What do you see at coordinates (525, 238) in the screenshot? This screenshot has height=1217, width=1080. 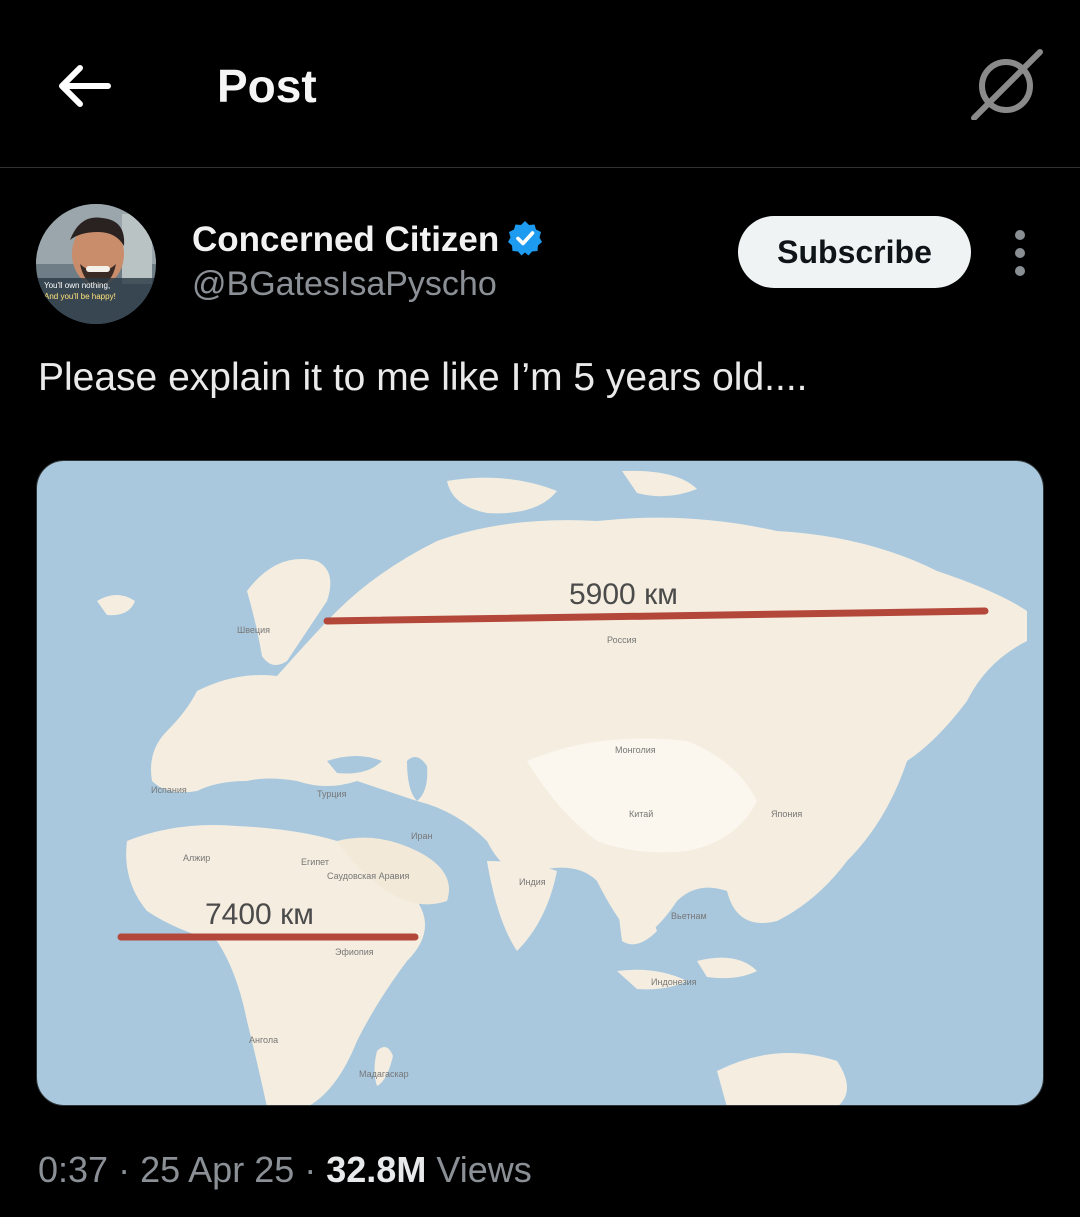 I see `verified-badge-icon` at bounding box center [525, 238].